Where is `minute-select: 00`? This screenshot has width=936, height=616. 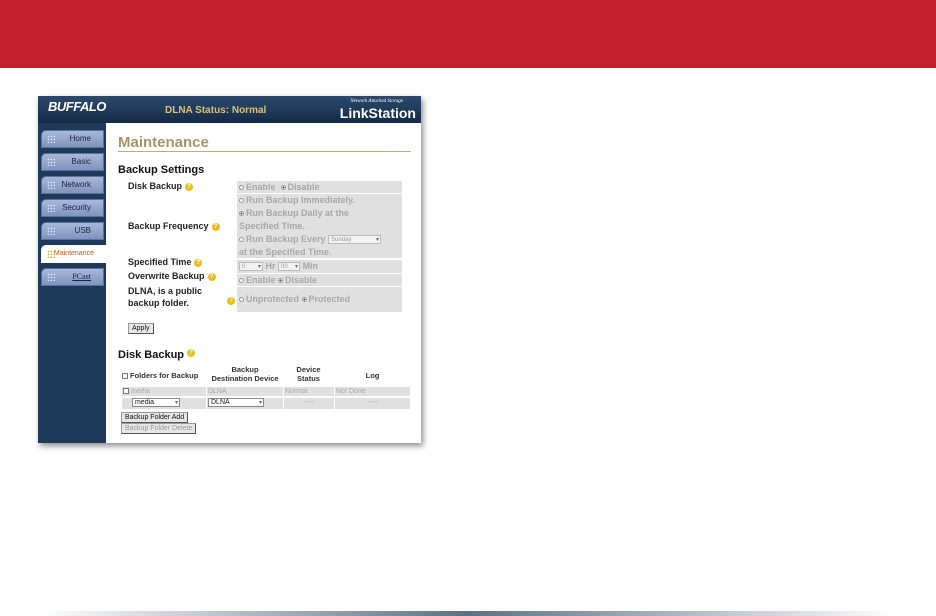 minute-select: 00 is located at coordinates (289, 267).